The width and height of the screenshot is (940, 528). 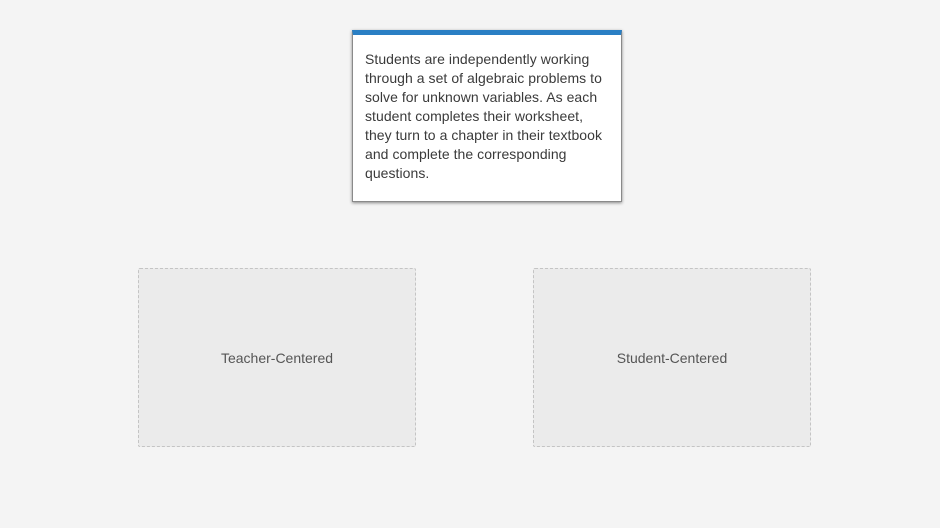 I want to click on drop-zone-label: Student-Centered, so click(x=672, y=357).